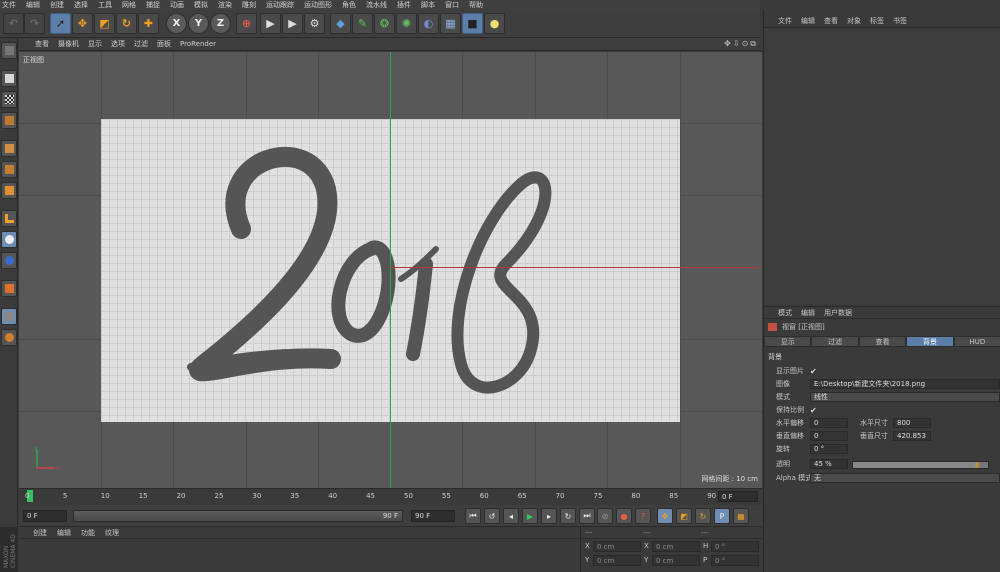 This screenshot has height=572, width=1000. Describe the element at coordinates (34, 23) in the screenshot. I see `redo-icon: ↷` at that location.